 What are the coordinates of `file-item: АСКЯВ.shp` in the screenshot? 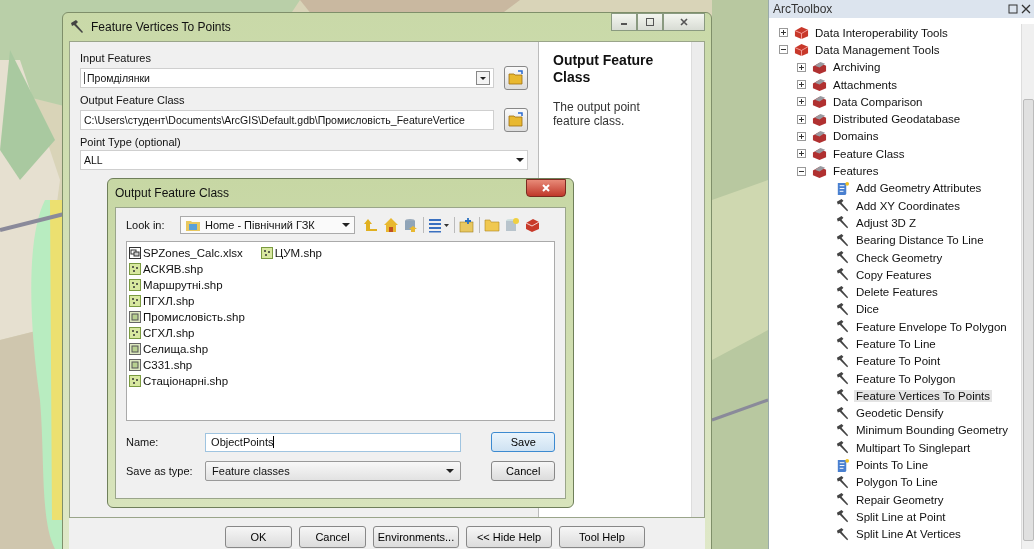 It's located at (187, 269).